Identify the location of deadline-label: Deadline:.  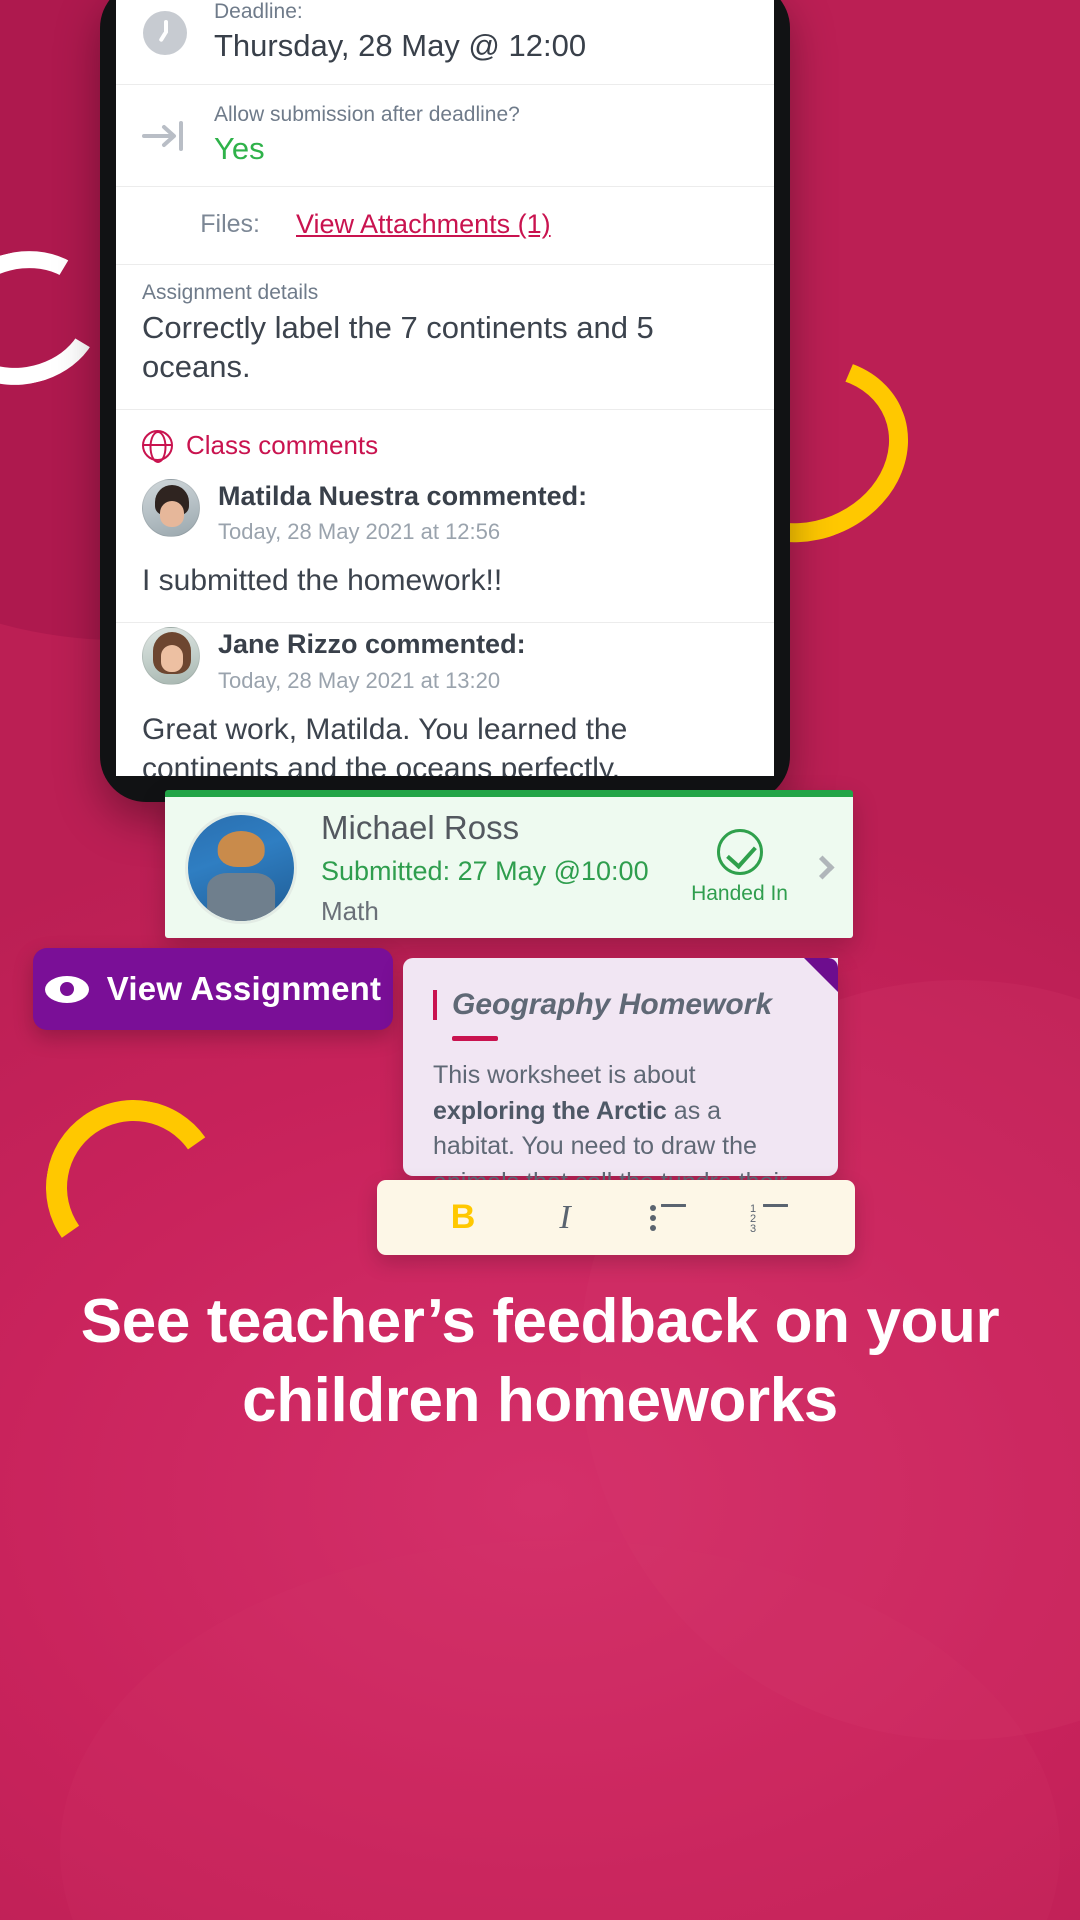
(258, 11).